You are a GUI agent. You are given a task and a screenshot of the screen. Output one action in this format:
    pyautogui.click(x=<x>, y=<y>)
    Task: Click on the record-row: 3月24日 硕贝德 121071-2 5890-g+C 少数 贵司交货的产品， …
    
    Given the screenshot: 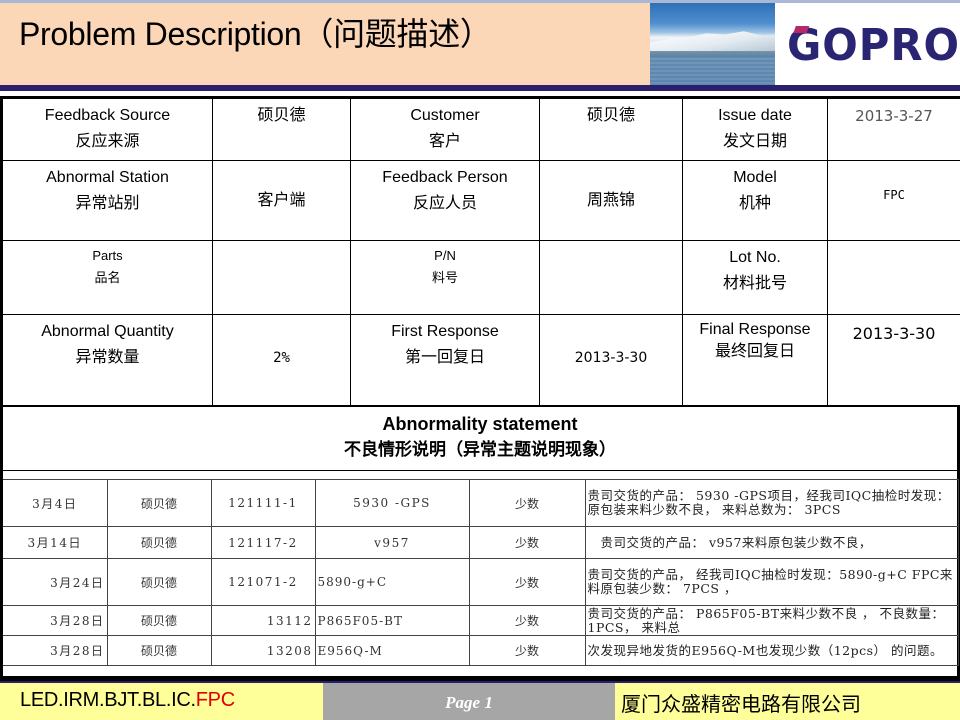 What is the action you would take?
    pyautogui.click(x=481, y=582)
    